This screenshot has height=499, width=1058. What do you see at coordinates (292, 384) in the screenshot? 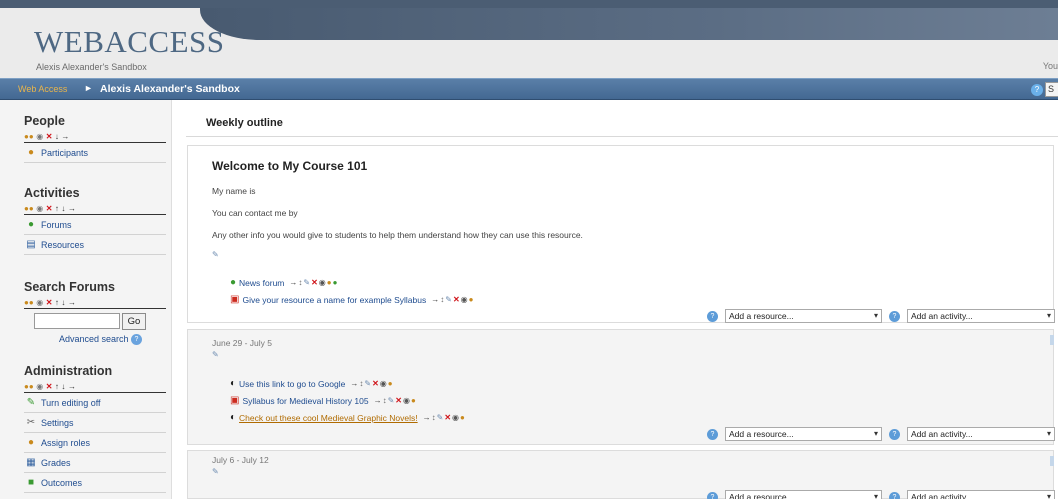
I see `activity-link: Use this link to go to Google` at bounding box center [292, 384].